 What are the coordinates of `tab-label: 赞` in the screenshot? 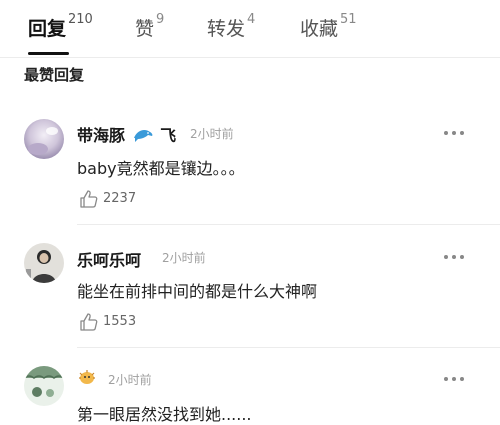 It's located at (145, 29).